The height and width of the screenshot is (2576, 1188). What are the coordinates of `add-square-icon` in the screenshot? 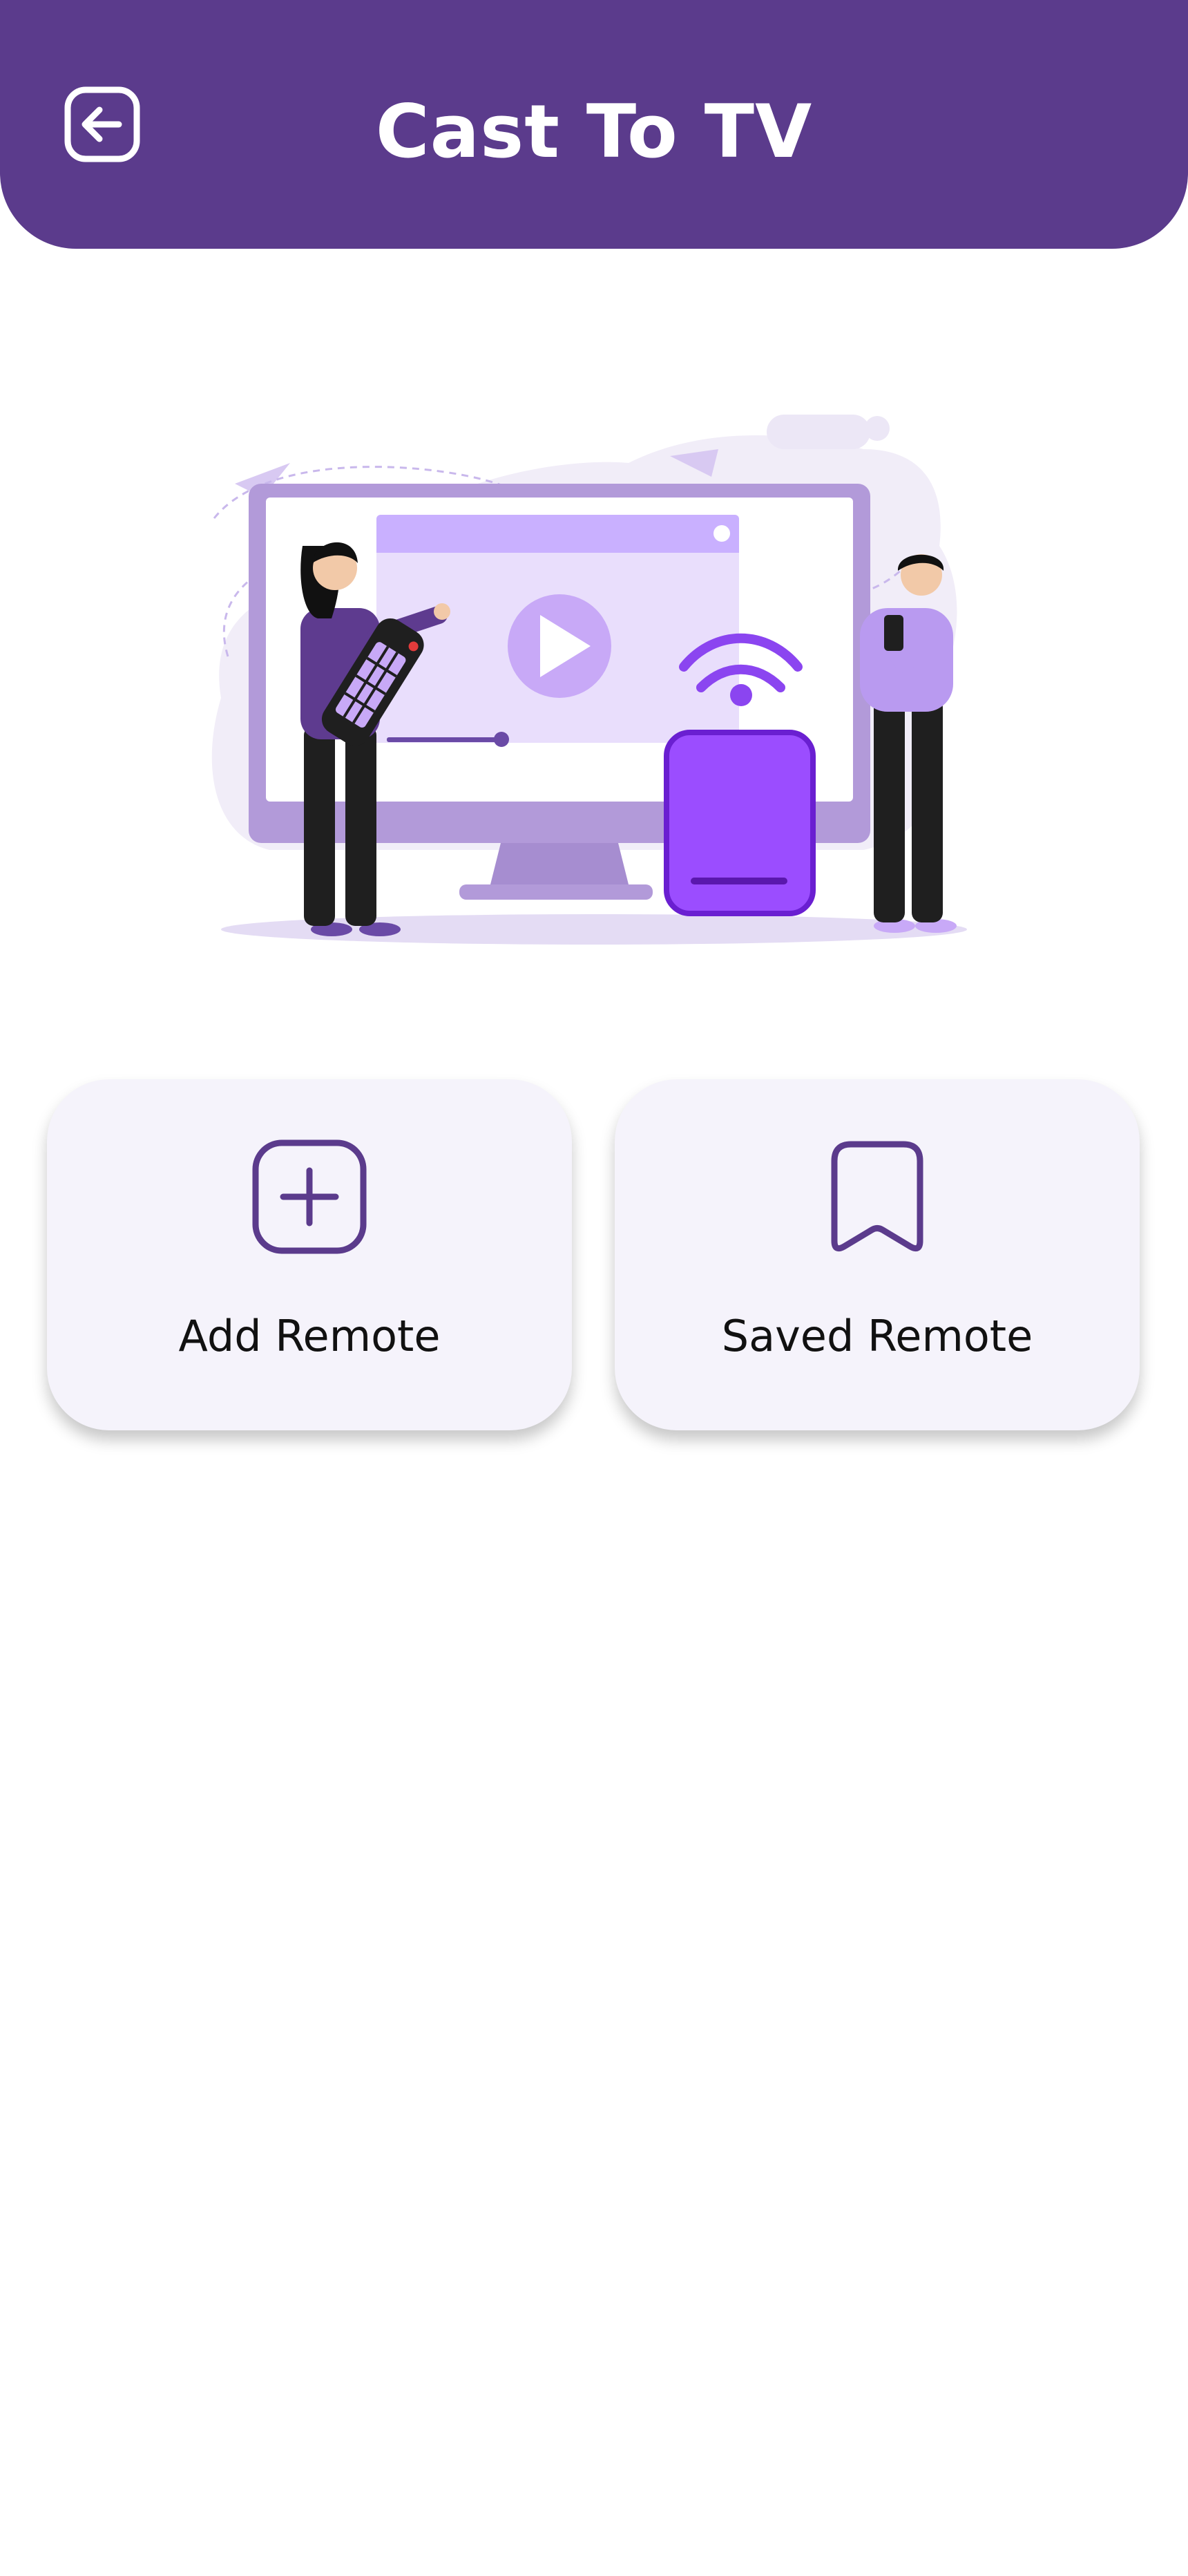 It's located at (309, 1196).